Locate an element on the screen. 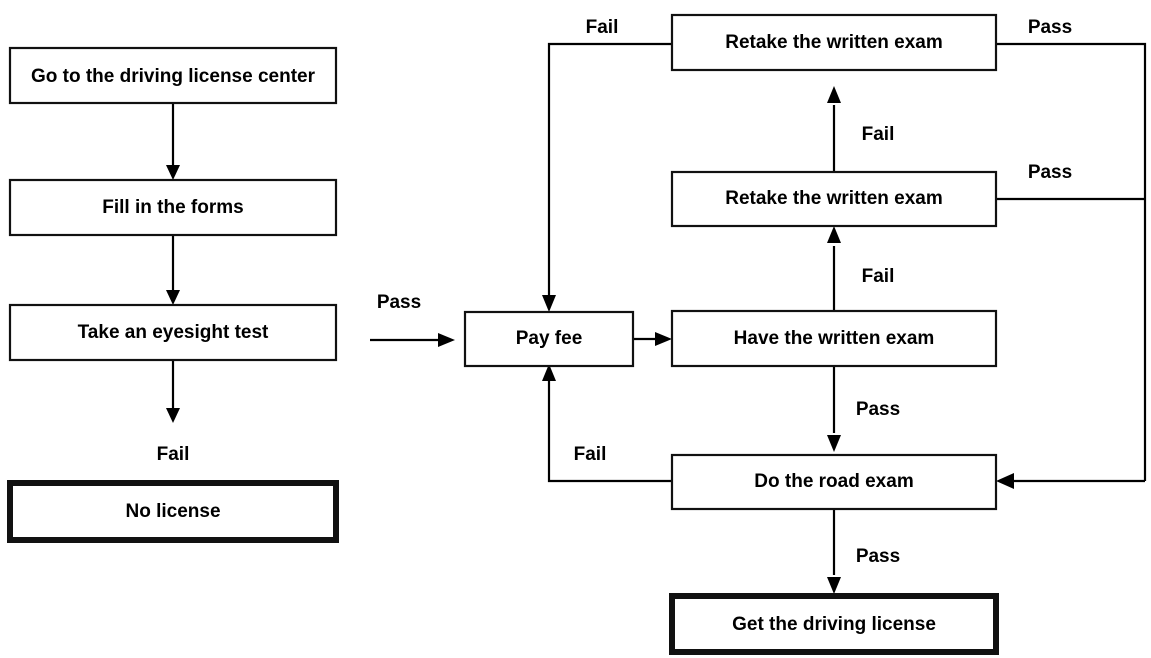 The width and height of the screenshot is (1151, 658). node-get-the-driving-license: Get the driving license is located at coordinates (834, 624).